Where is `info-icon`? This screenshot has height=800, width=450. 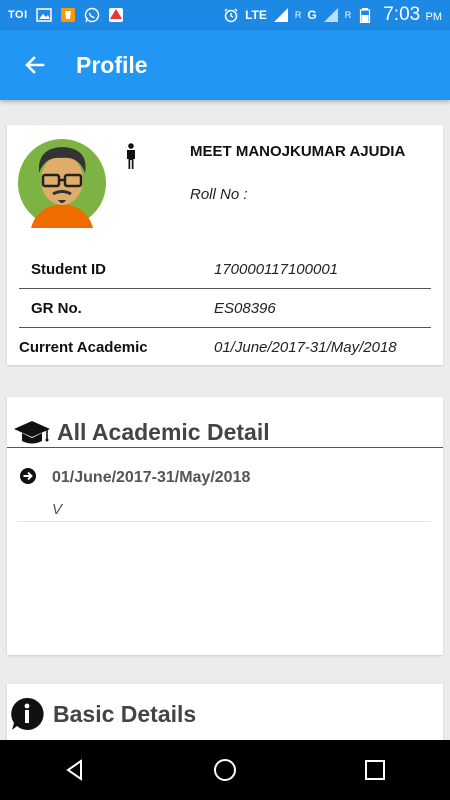
info-icon is located at coordinates (27, 713).